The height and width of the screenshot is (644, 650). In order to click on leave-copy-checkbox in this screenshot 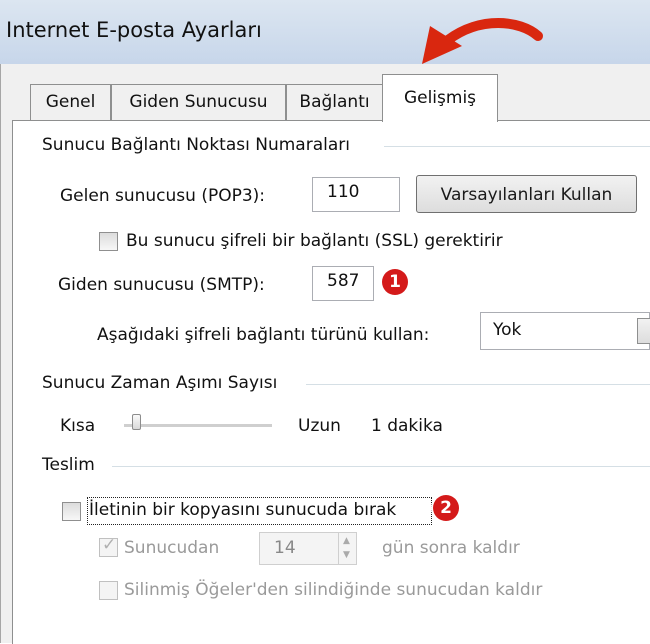, I will do `click(71, 511)`.